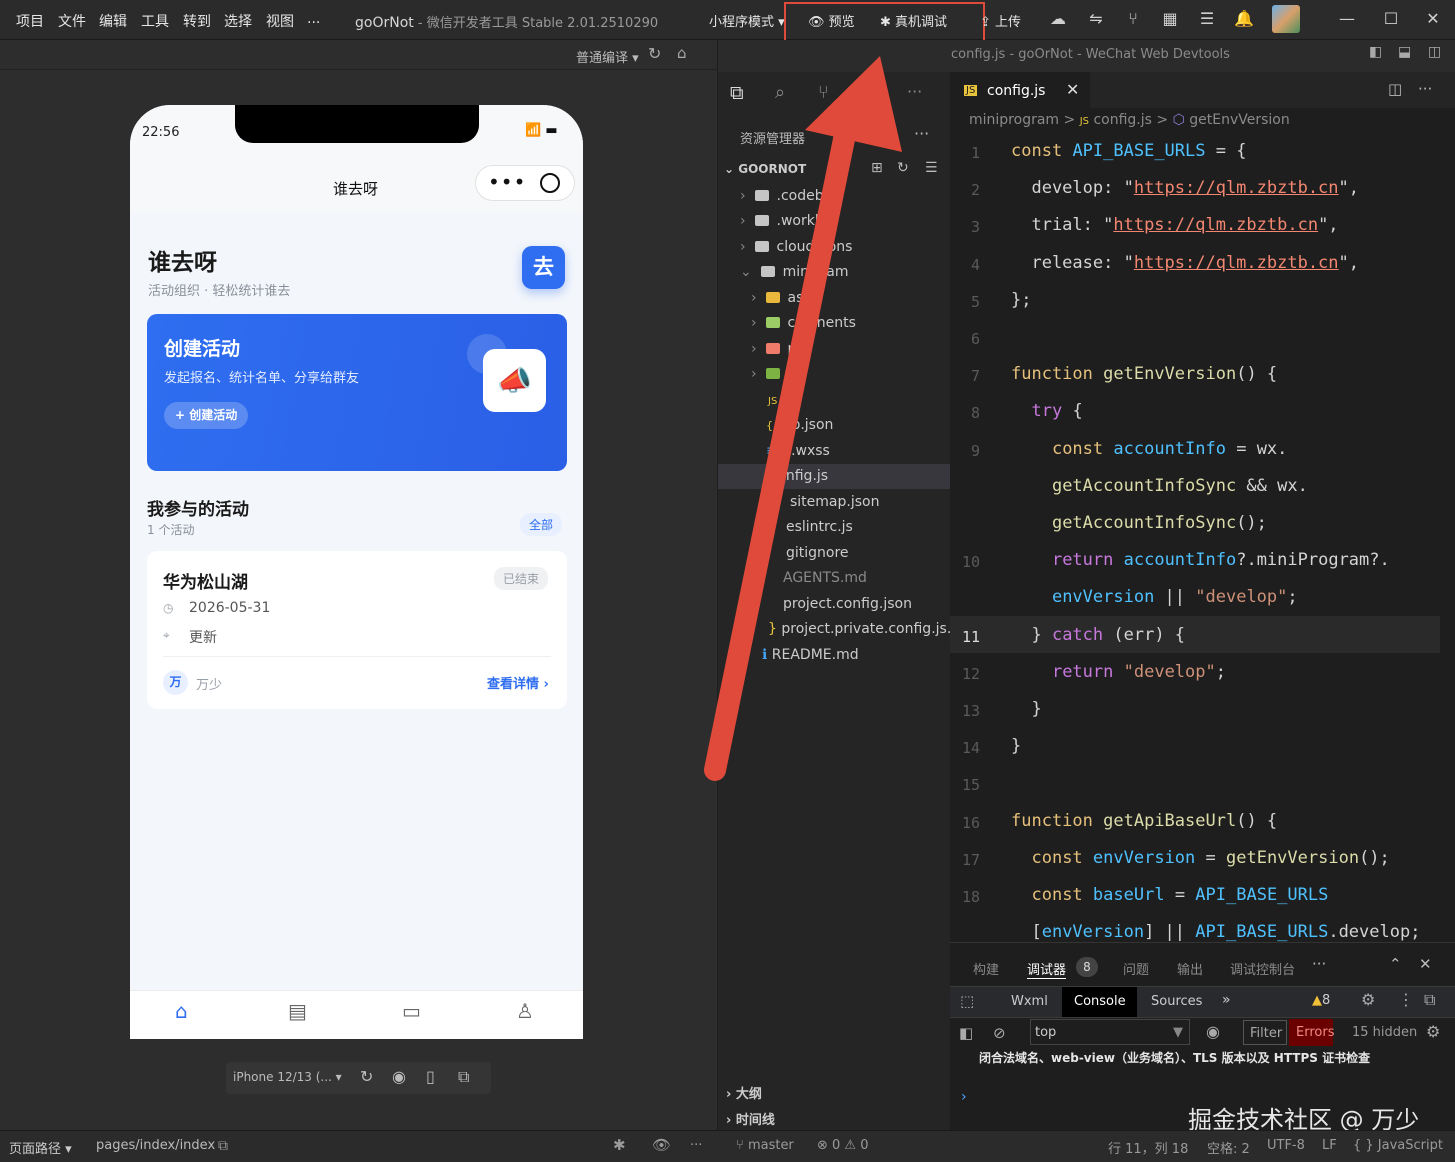 This screenshot has width=1455, height=1162. What do you see at coordinates (1170, 19) in the screenshot?
I see `layout-icon: ▦` at bounding box center [1170, 19].